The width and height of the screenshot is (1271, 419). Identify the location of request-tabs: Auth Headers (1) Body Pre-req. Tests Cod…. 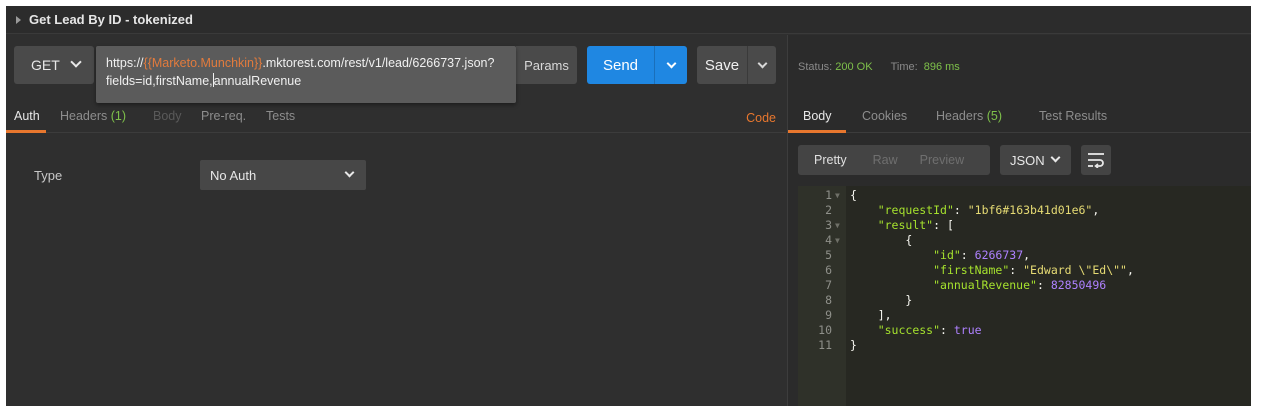
(396, 118).